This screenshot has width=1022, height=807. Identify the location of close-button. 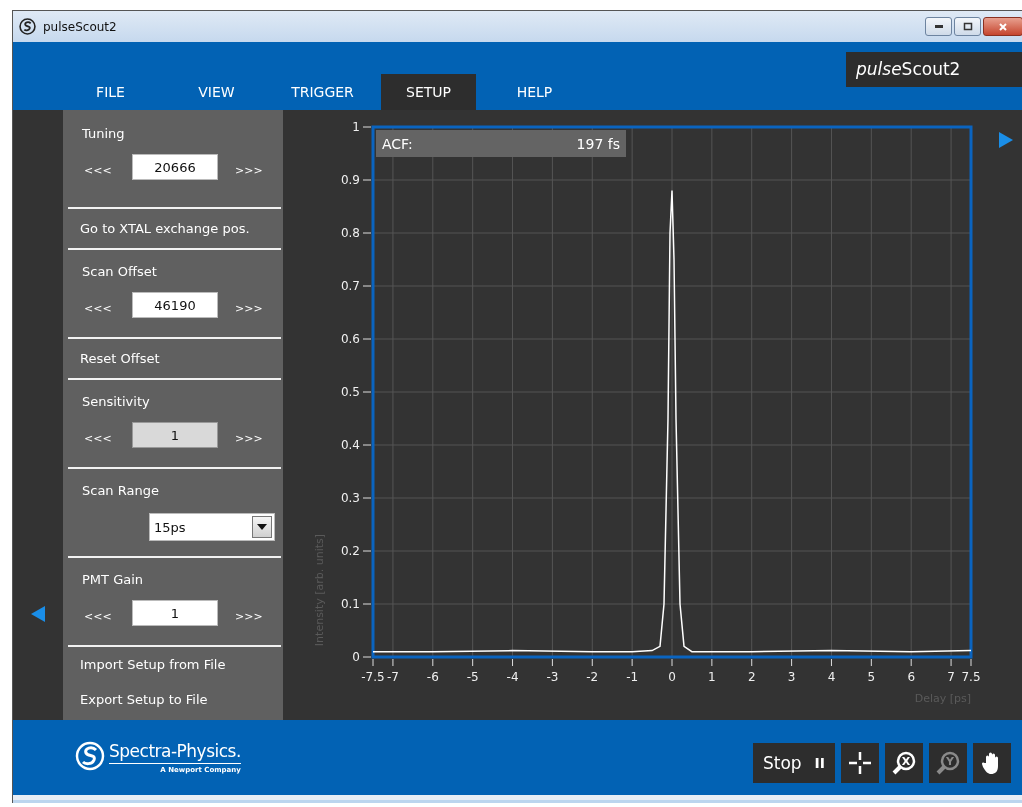
(1002, 26).